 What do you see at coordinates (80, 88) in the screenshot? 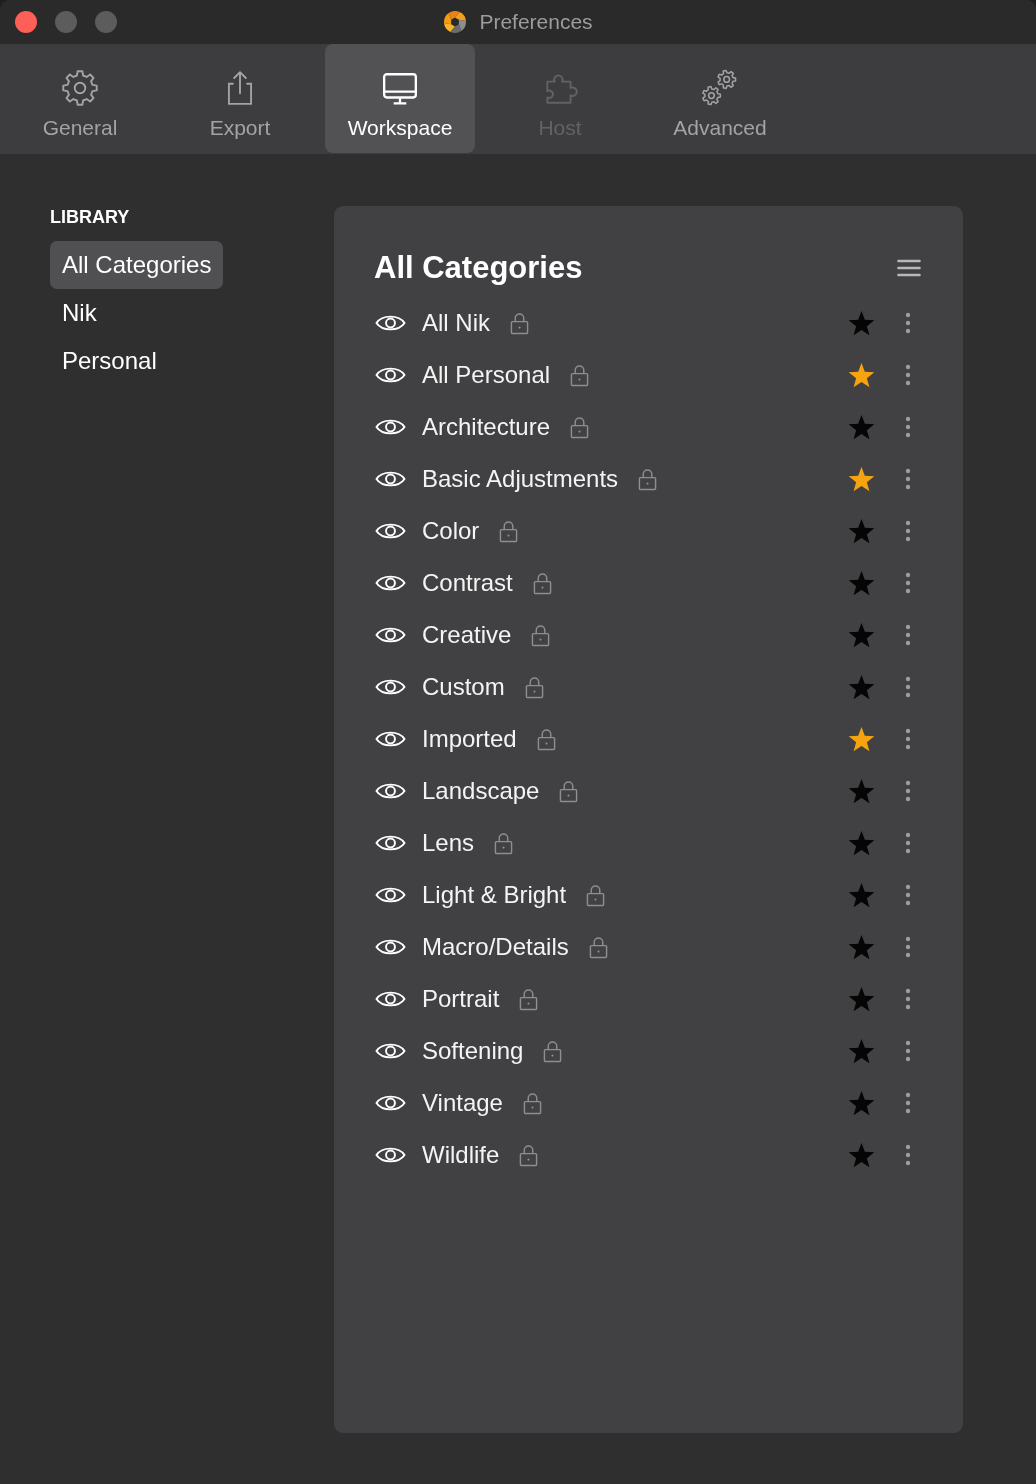
I see `gear-icon` at bounding box center [80, 88].